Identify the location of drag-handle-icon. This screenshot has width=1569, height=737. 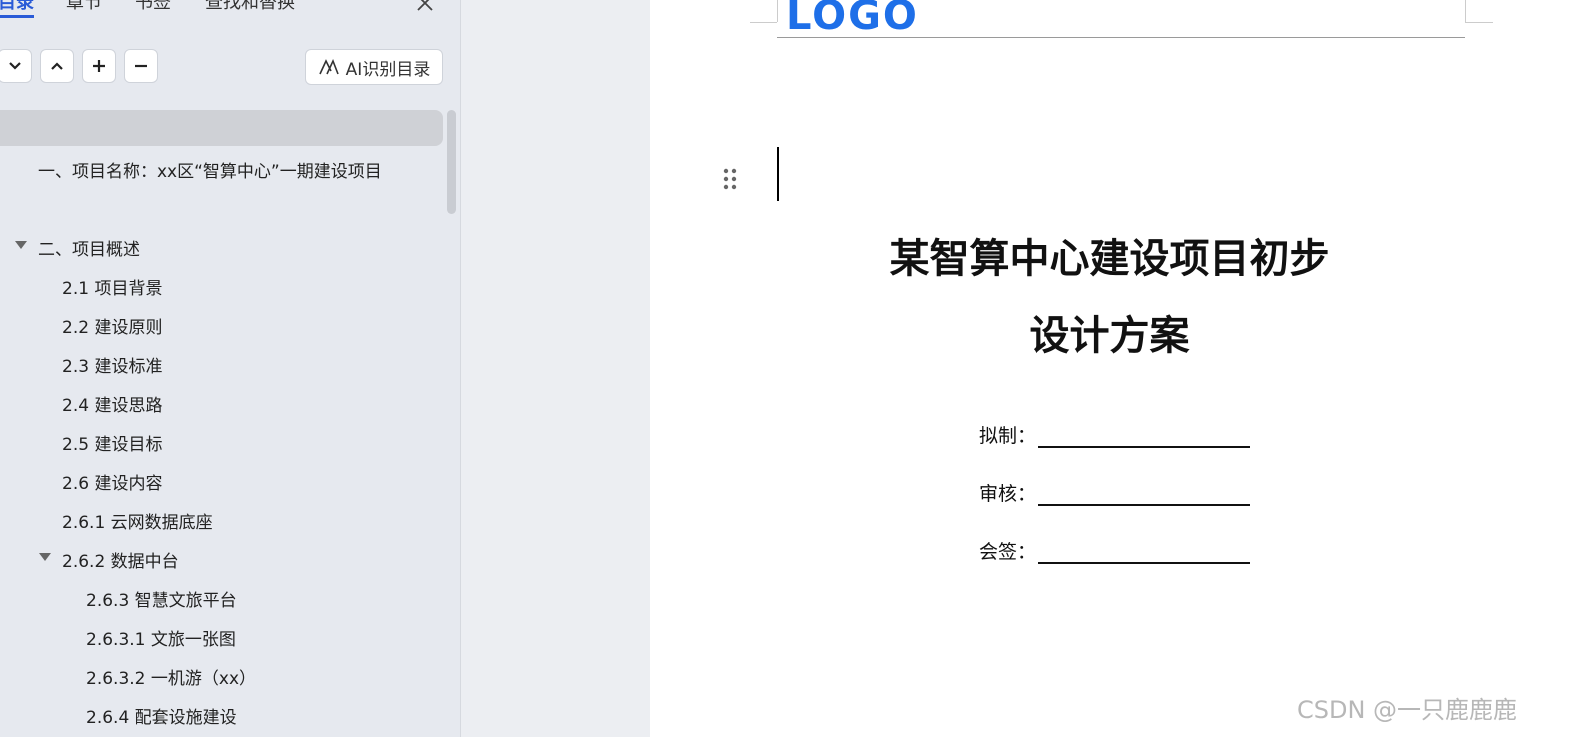
(730, 180).